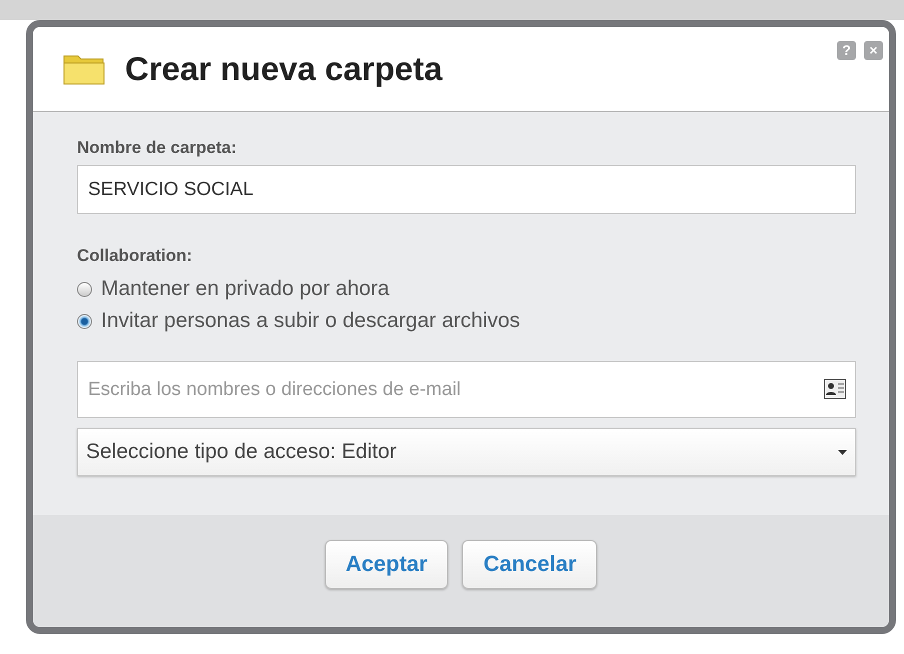 Image resolution: width=904 pixels, height=654 pixels. Describe the element at coordinates (386, 564) in the screenshot. I see `accept-button: Aceptar` at that location.